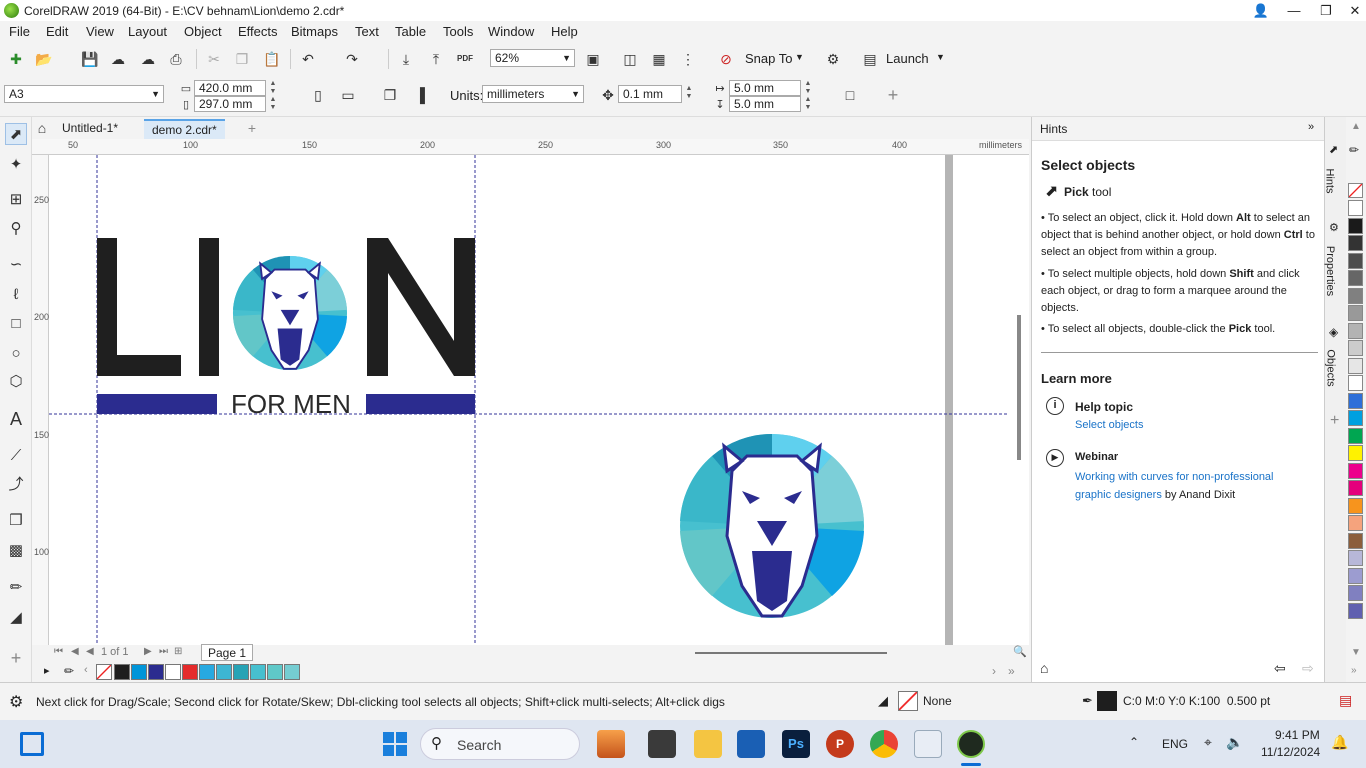 The image size is (1366, 768). What do you see at coordinates (808, 105) in the screenshot?
I see `duplicate-y-spinner: ▲ ▼` at bounding box center [808, 105].